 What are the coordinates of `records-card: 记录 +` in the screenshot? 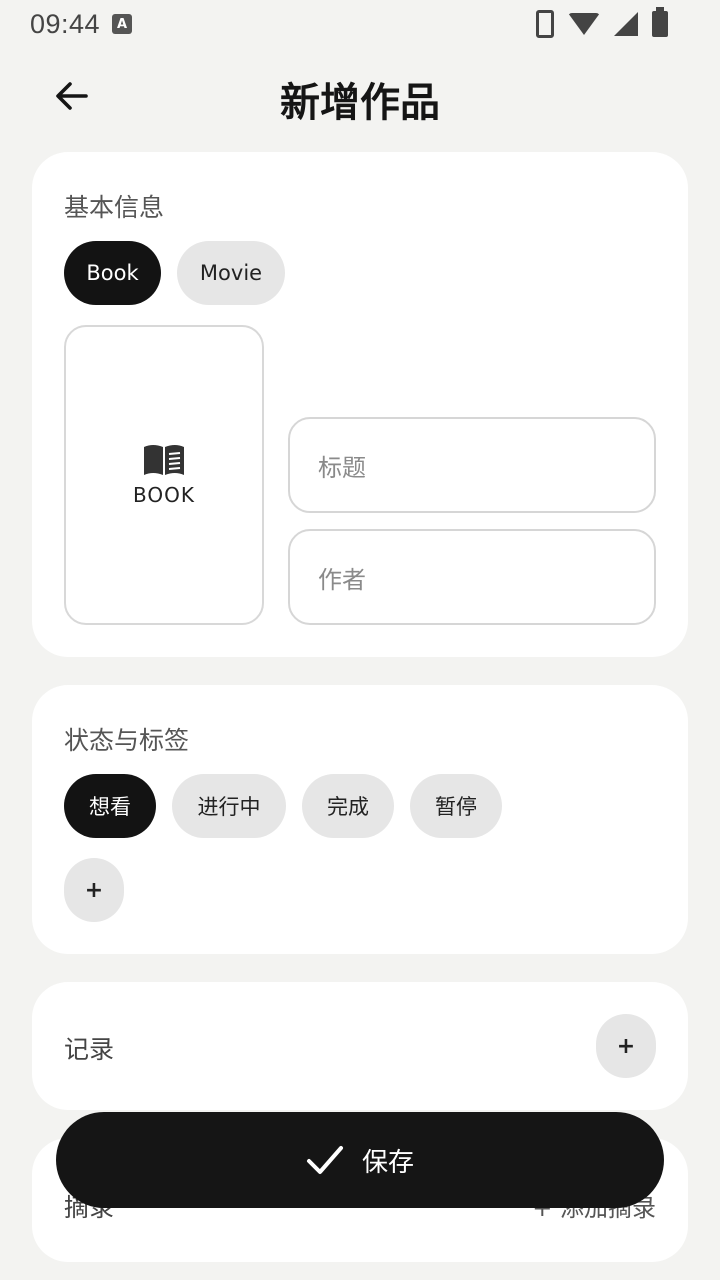 It's located at (360, 1046).